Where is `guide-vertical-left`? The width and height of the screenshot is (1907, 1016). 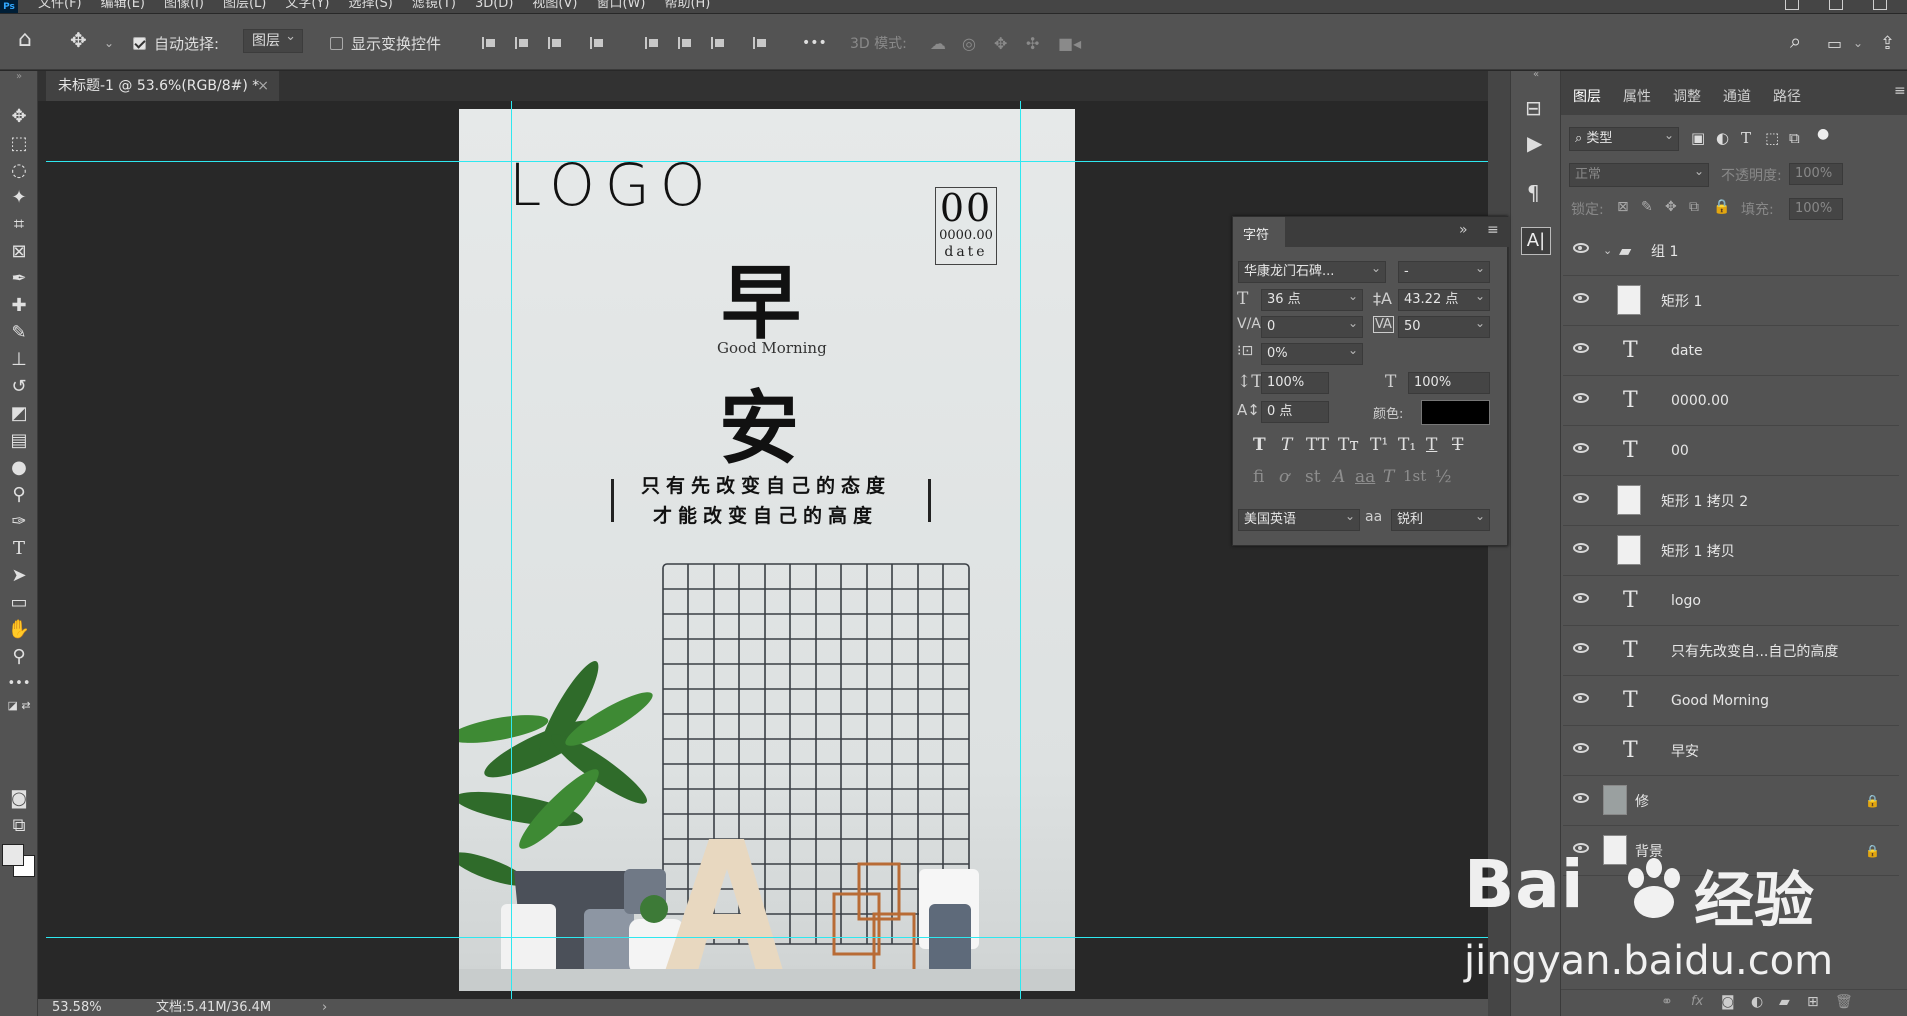
guide-vertical-left is located at coordinates (511, 550).